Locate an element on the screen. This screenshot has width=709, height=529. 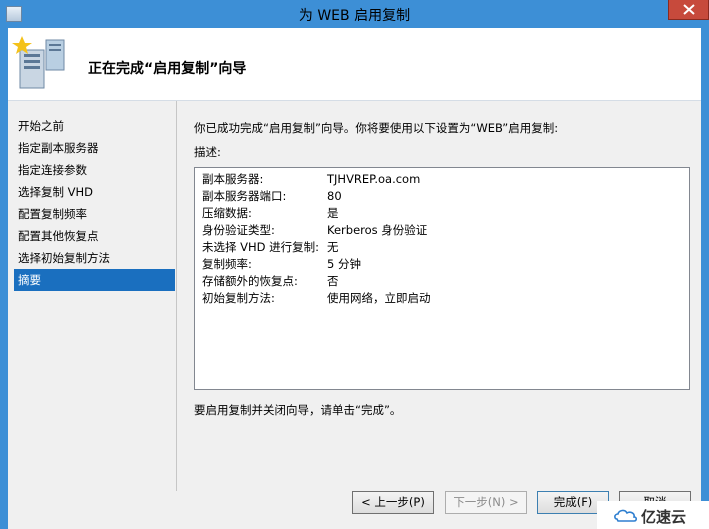
next-button: 下一步(N) > is located at coordinates (486, 502).